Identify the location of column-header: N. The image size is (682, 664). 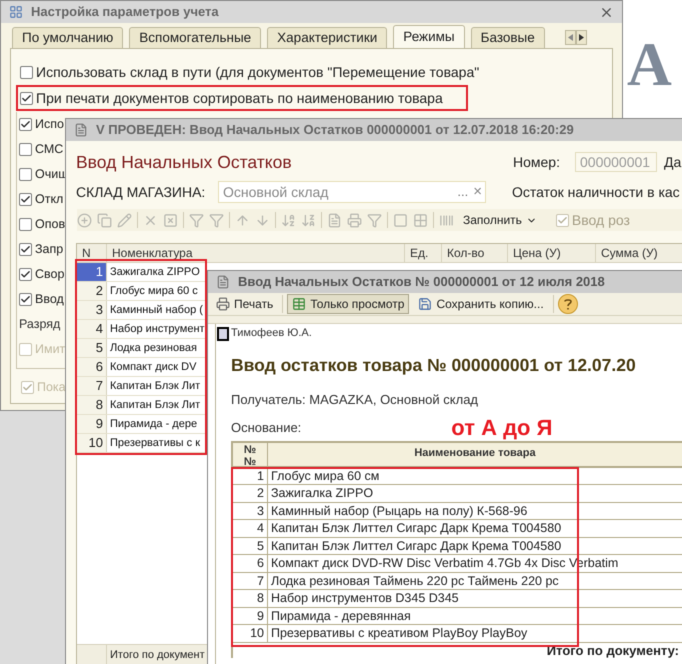
(92, 253).